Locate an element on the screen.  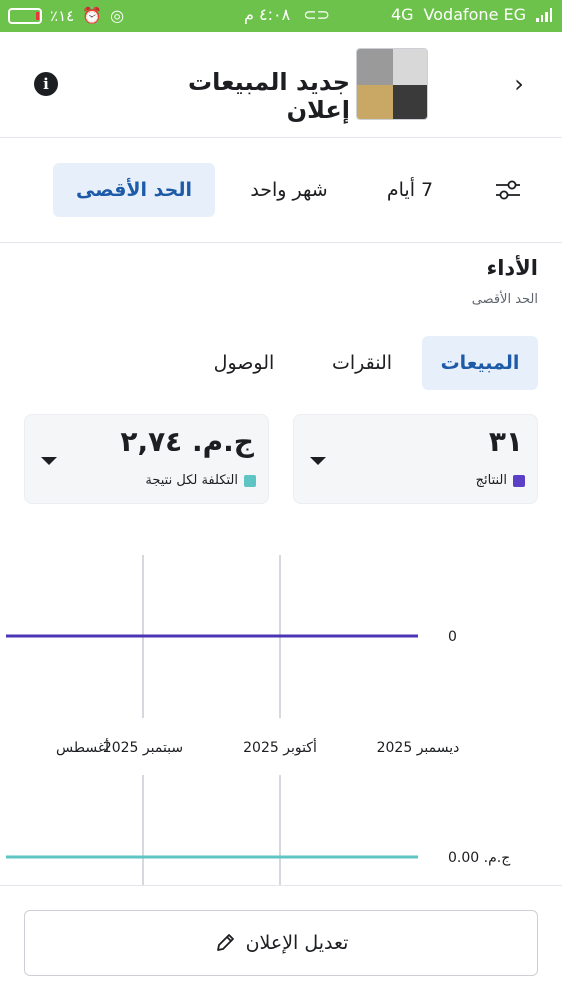
x-tick-october: أكتوبر 2025 is located at coordinates (280, 747).